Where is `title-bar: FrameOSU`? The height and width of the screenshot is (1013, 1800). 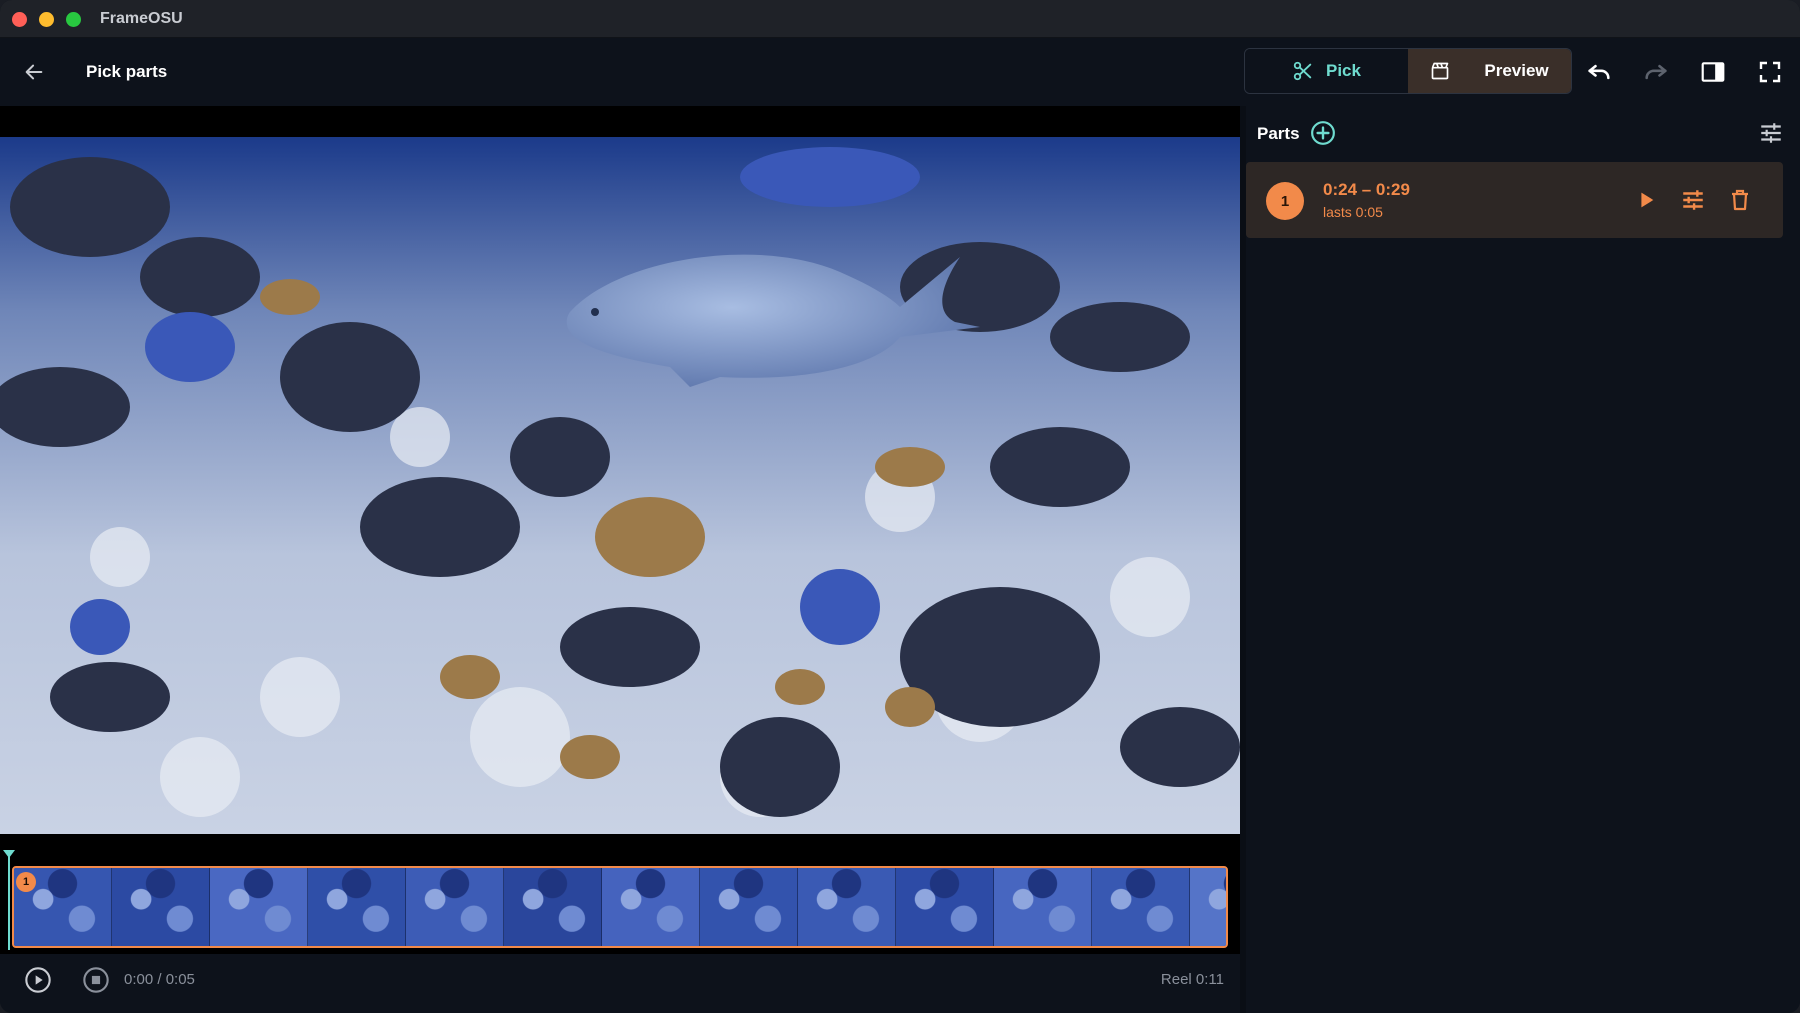
title-bar: FrameOSU is located at coordinates (900, 19).